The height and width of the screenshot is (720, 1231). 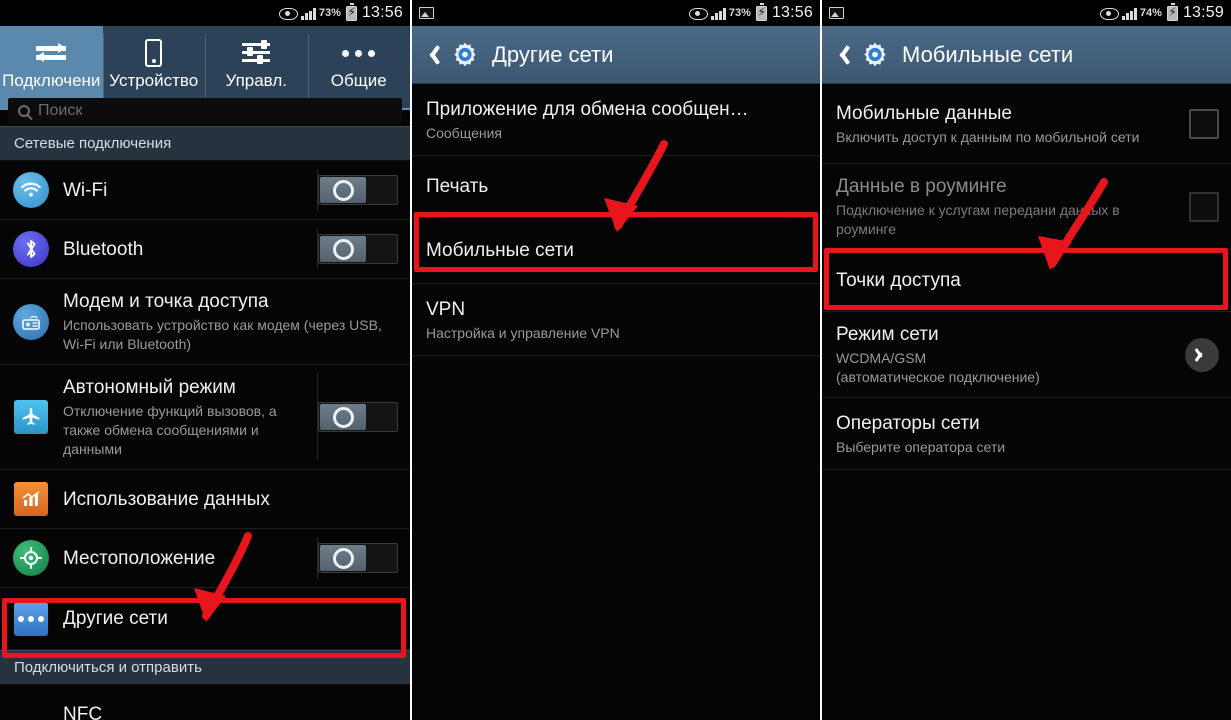 What do you see at coordinates (1202, 354) in the screenshot?
I see `network-mode-chevron-button` at bounding box center [1202, 354].